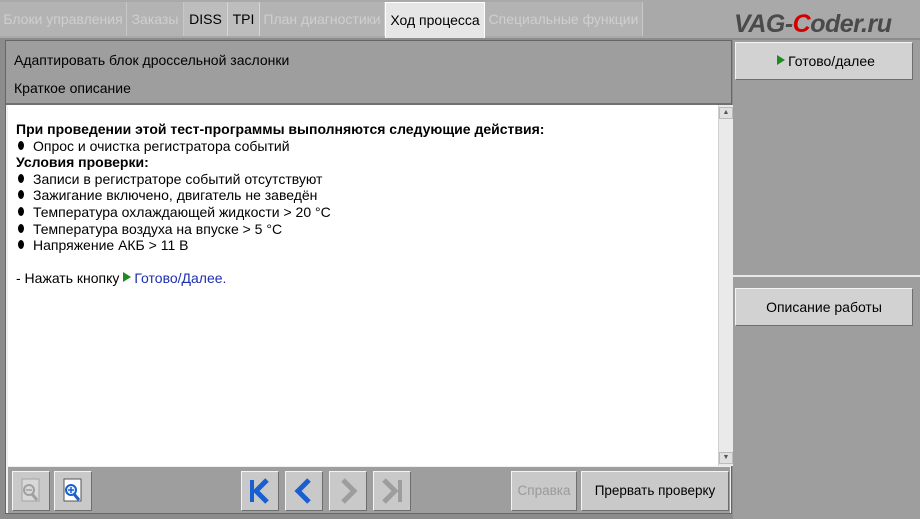 This screenshot has height=519, width=920. I want to click on last-step-button, so click(392, 491).